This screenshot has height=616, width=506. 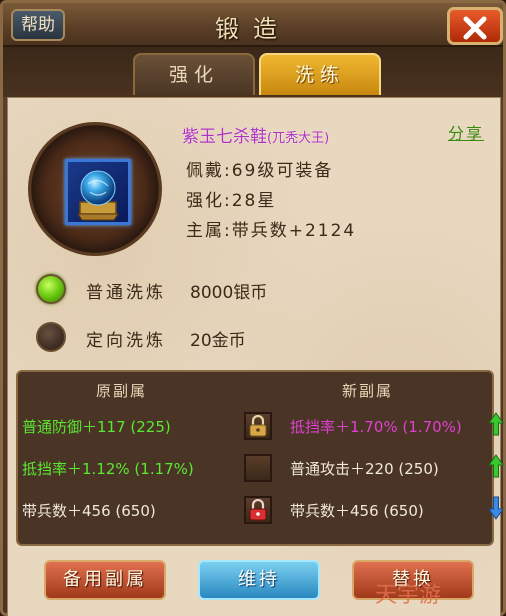 I want to click on original-attr-row-2: 抵挡率＋1.12% (1.17%), so click(x=108, y=469).